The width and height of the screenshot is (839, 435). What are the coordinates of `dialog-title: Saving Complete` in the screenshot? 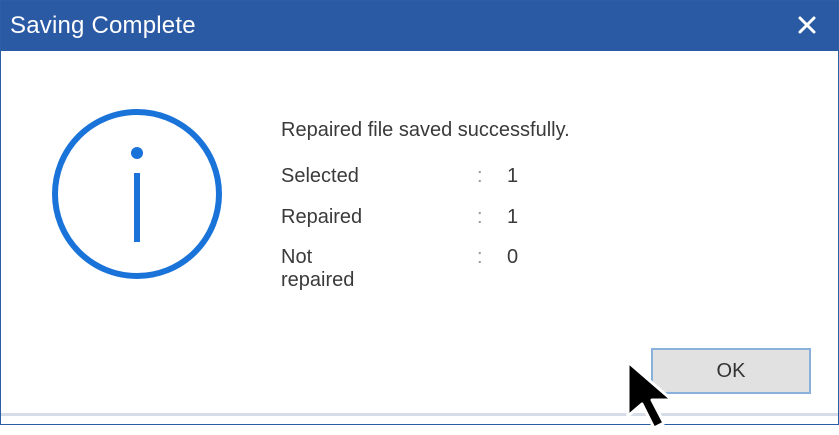 It's located at (103, 25).